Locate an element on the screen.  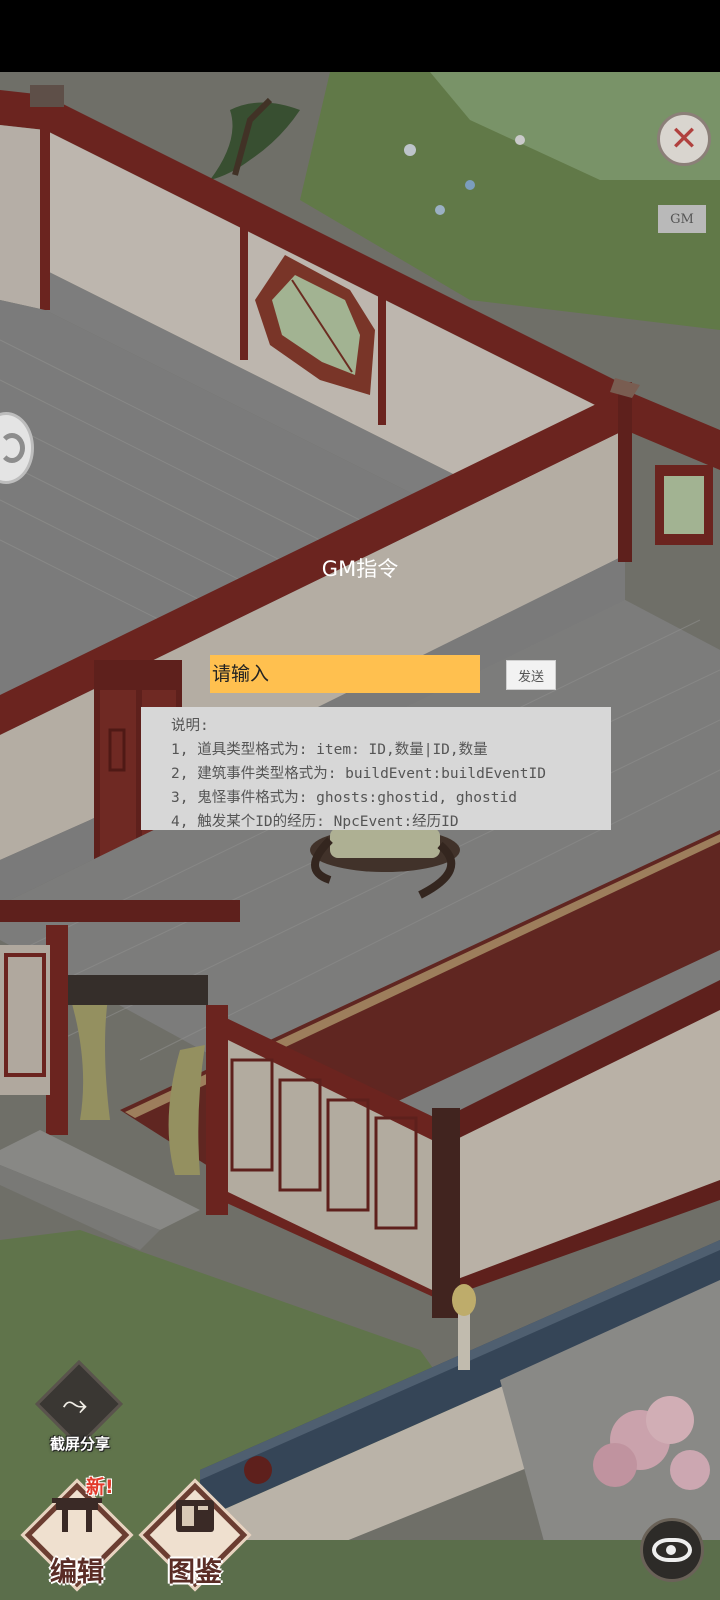
send-button: 发送 is located at coordinates (531, 675).